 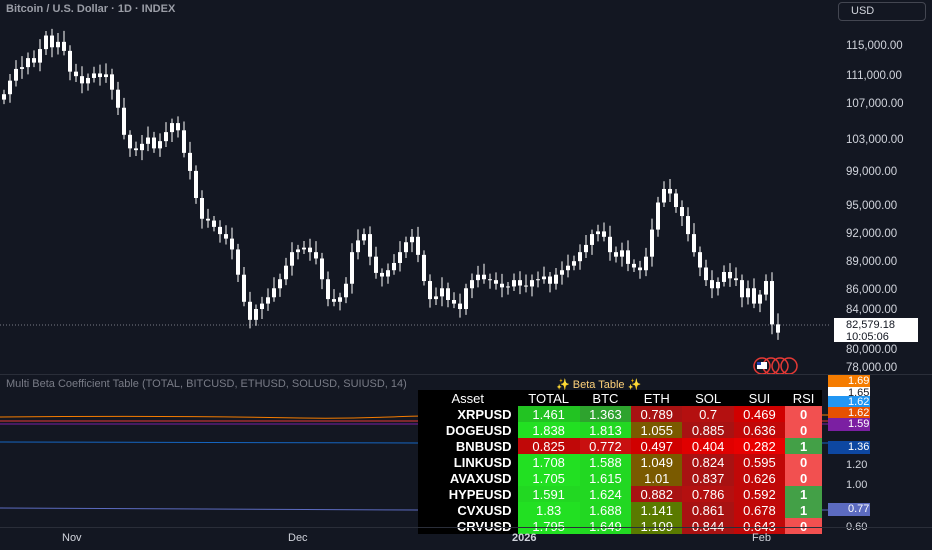 I want to click on time-axis-divider, so click(x=466, y=527).